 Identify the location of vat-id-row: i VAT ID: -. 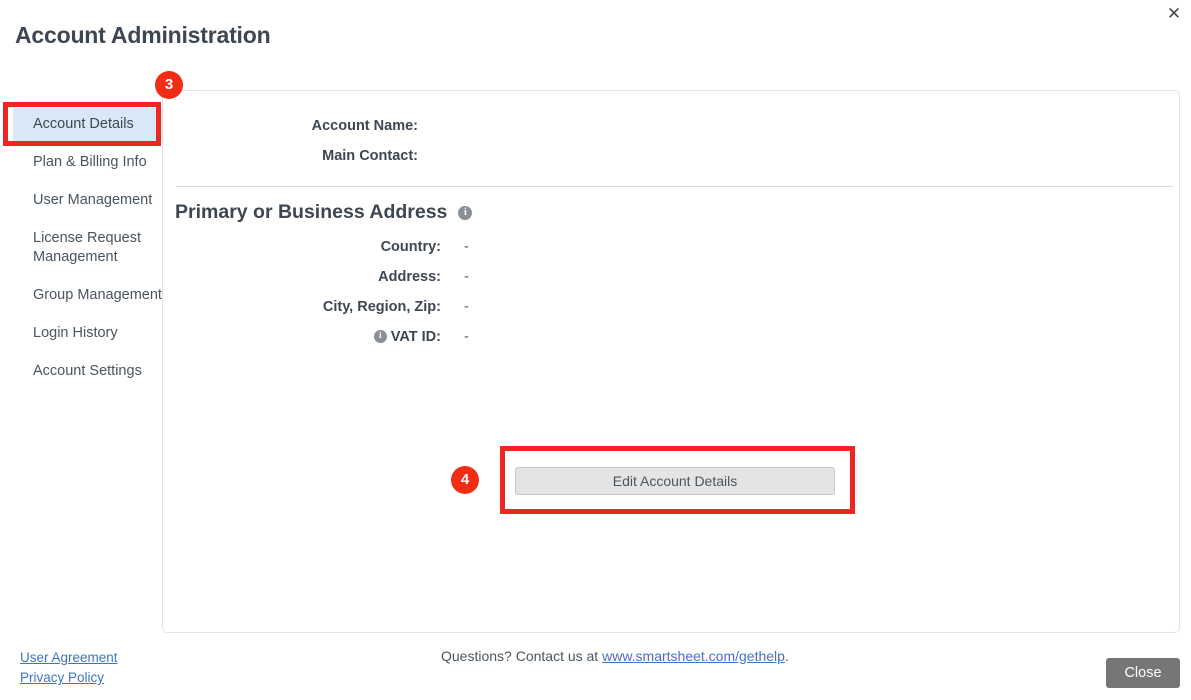
(322, 337).